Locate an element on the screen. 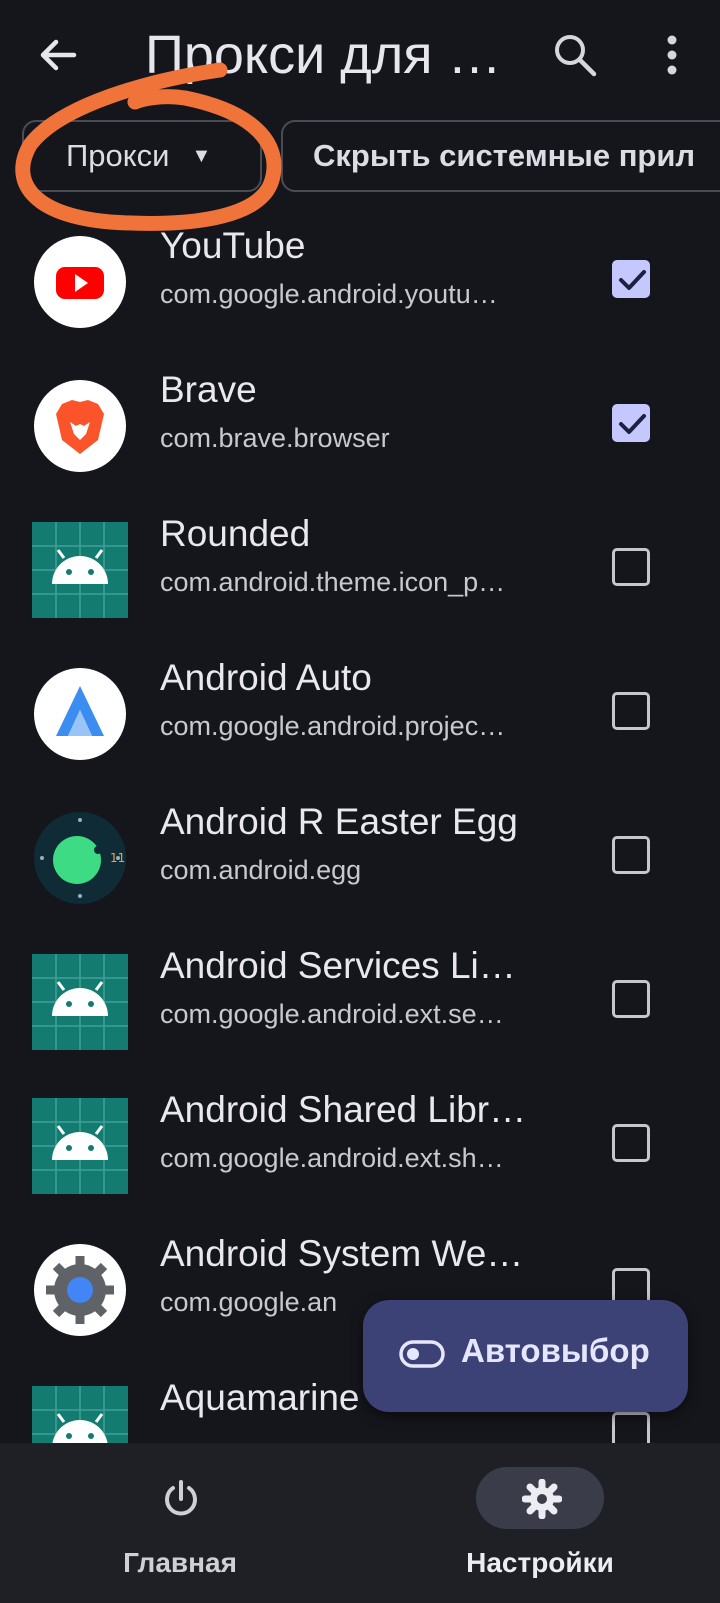 Image resolution: width=720 pixels, height=1603 pixels. more-vert-icon is located at coordinates (672, 55).